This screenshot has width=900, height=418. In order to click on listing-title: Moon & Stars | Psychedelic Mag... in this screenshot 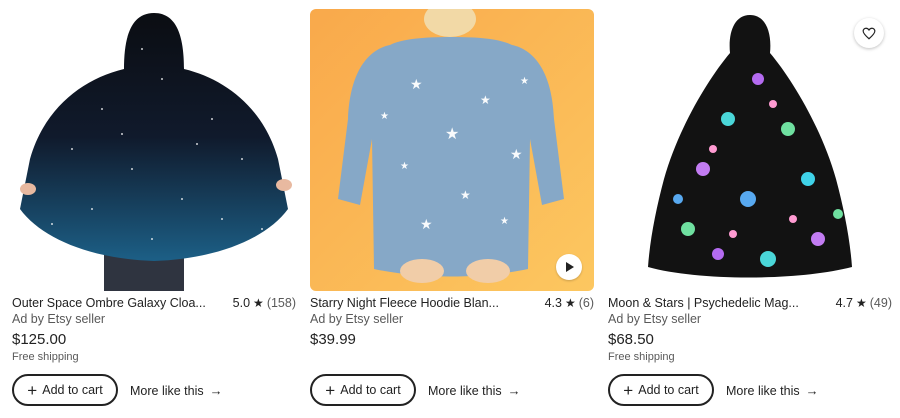, I will do `click(718, 303)`.